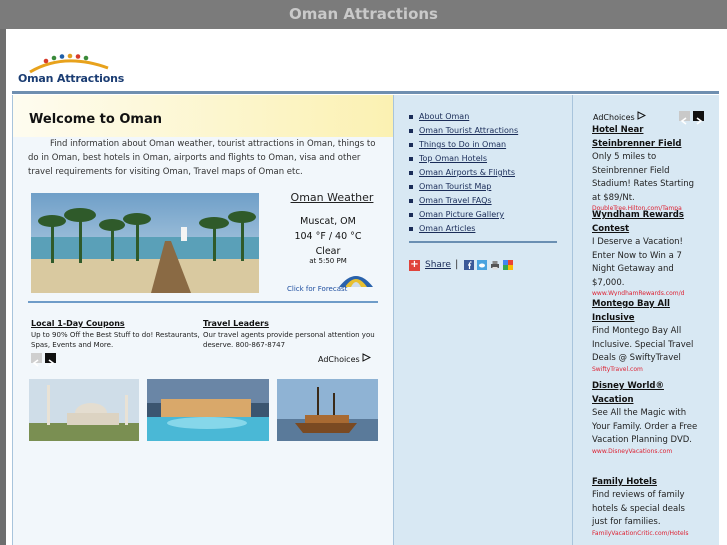  I want to click on chevron-right-icon, so click(51, 363).